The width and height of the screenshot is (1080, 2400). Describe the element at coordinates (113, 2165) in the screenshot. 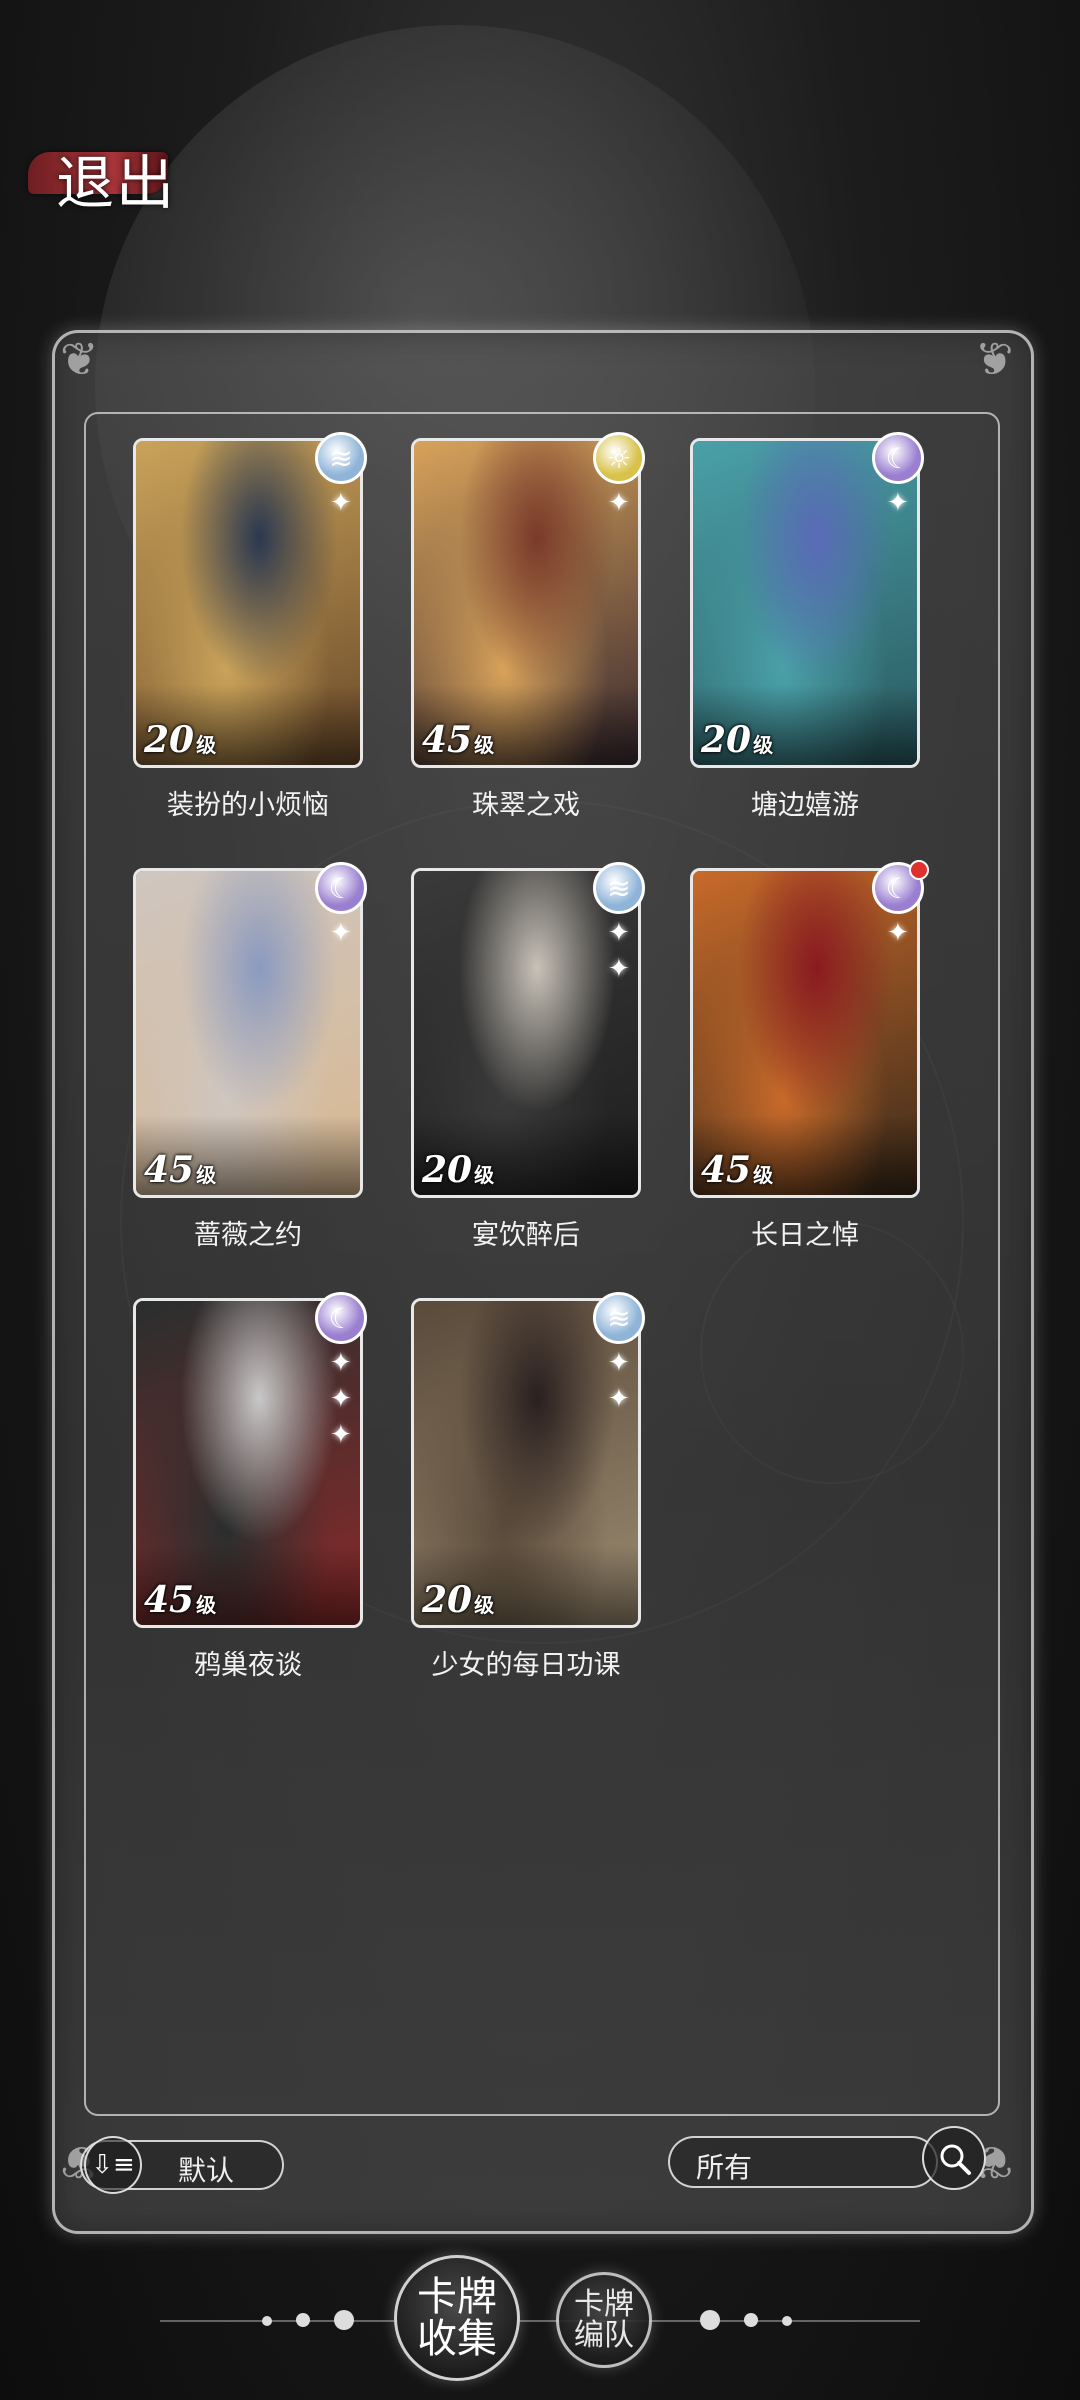

I see `sort-icon: ⇩≡` at that location.